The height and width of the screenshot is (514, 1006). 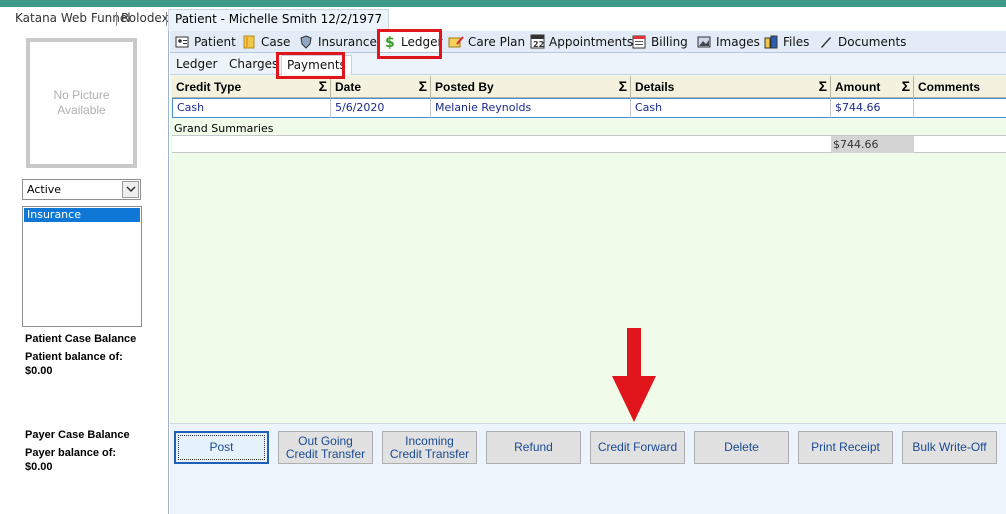 What do you see at coordinates (704, 42) in the screenshot?
I see `images-icon` at bounding box center [704, 42].